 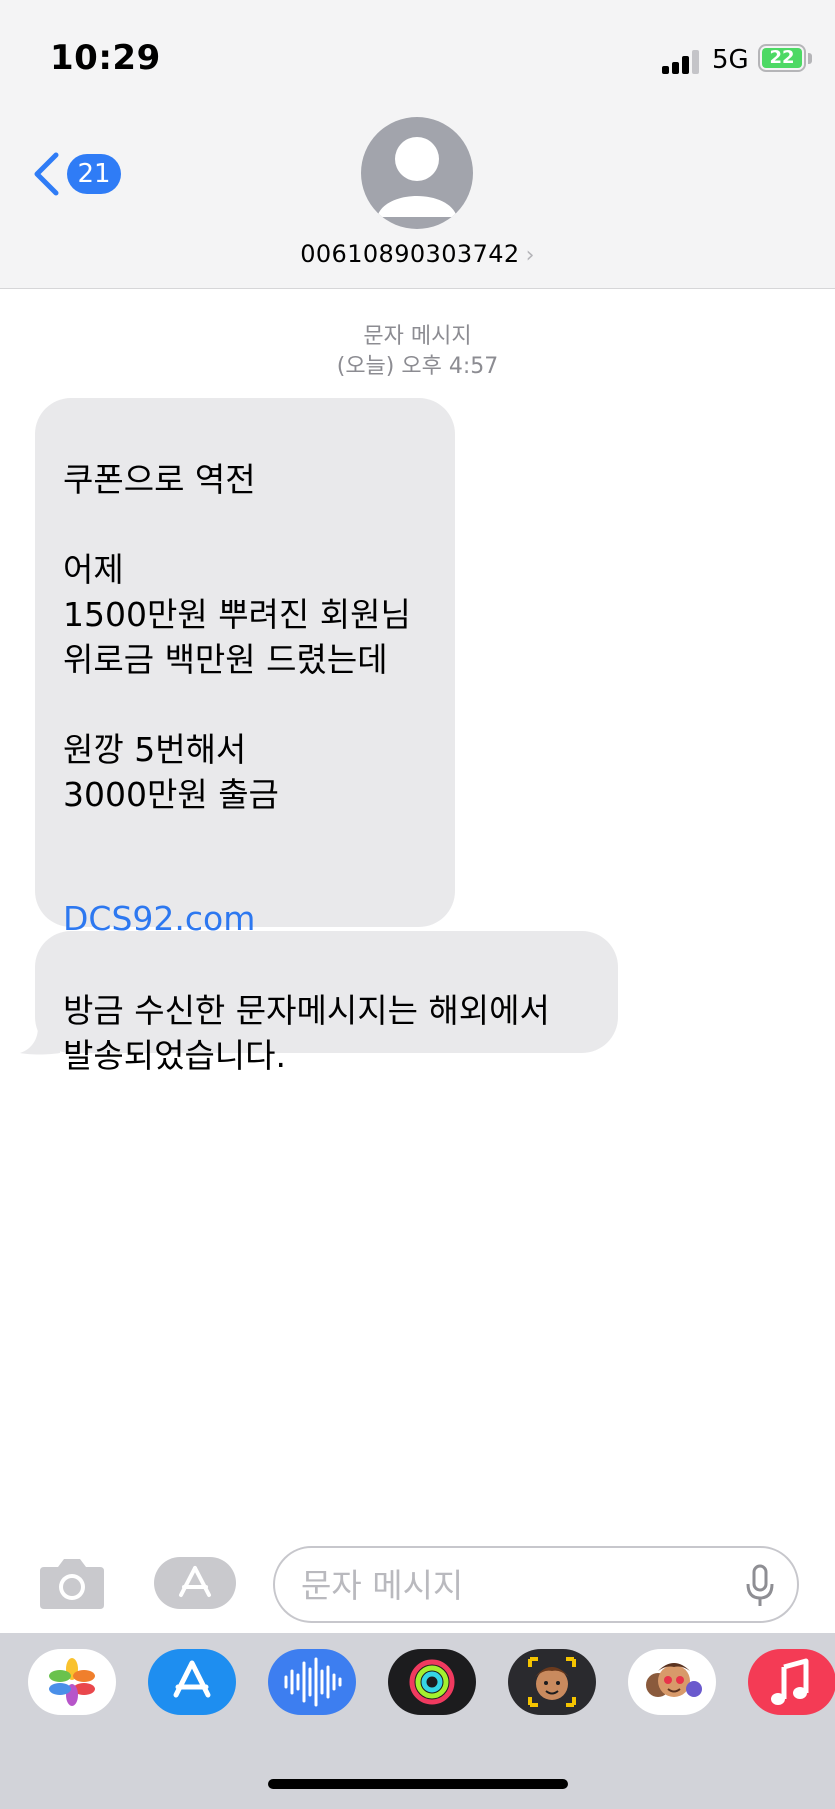 I want to click on contact-number: 00610890303742 ›, so click(x=417, y=254).